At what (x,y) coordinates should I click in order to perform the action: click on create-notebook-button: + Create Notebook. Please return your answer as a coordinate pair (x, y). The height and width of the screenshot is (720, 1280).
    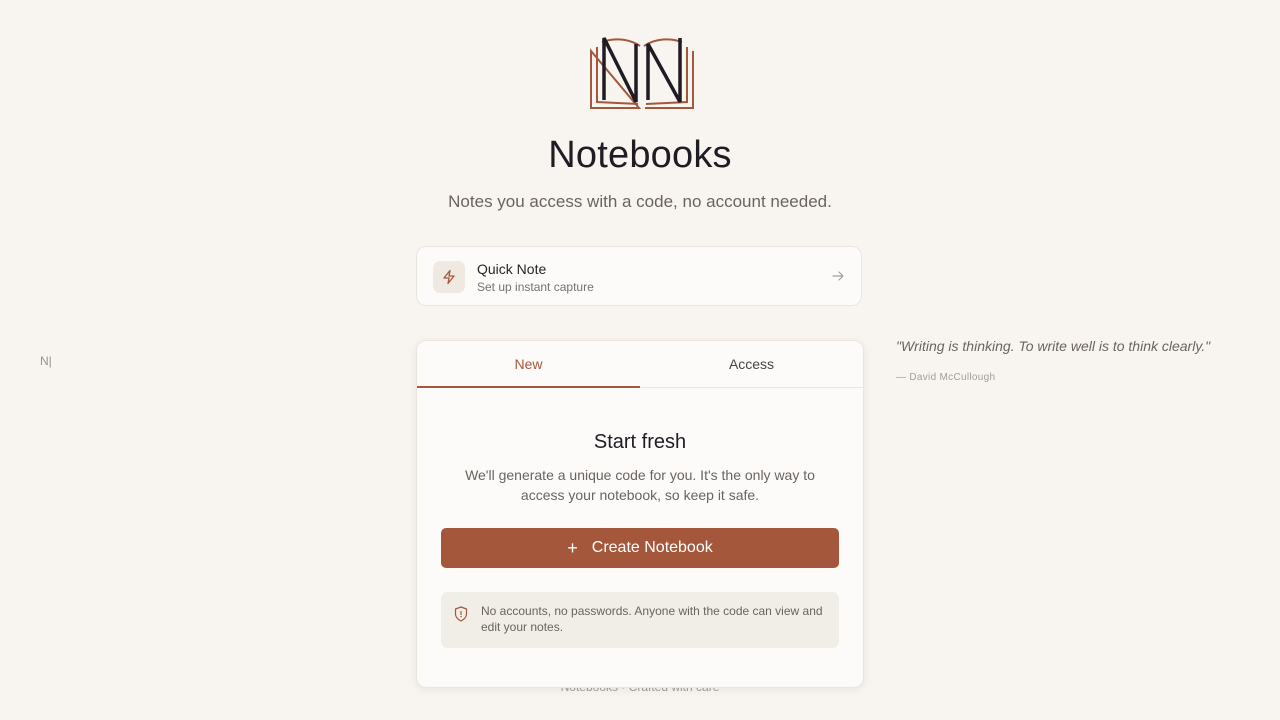
    Looking at the image, I should click on (640, 548).